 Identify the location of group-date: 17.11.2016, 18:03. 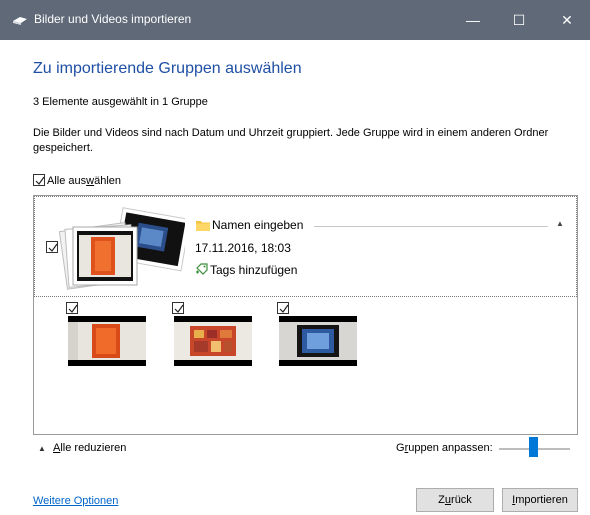
(243, 248).